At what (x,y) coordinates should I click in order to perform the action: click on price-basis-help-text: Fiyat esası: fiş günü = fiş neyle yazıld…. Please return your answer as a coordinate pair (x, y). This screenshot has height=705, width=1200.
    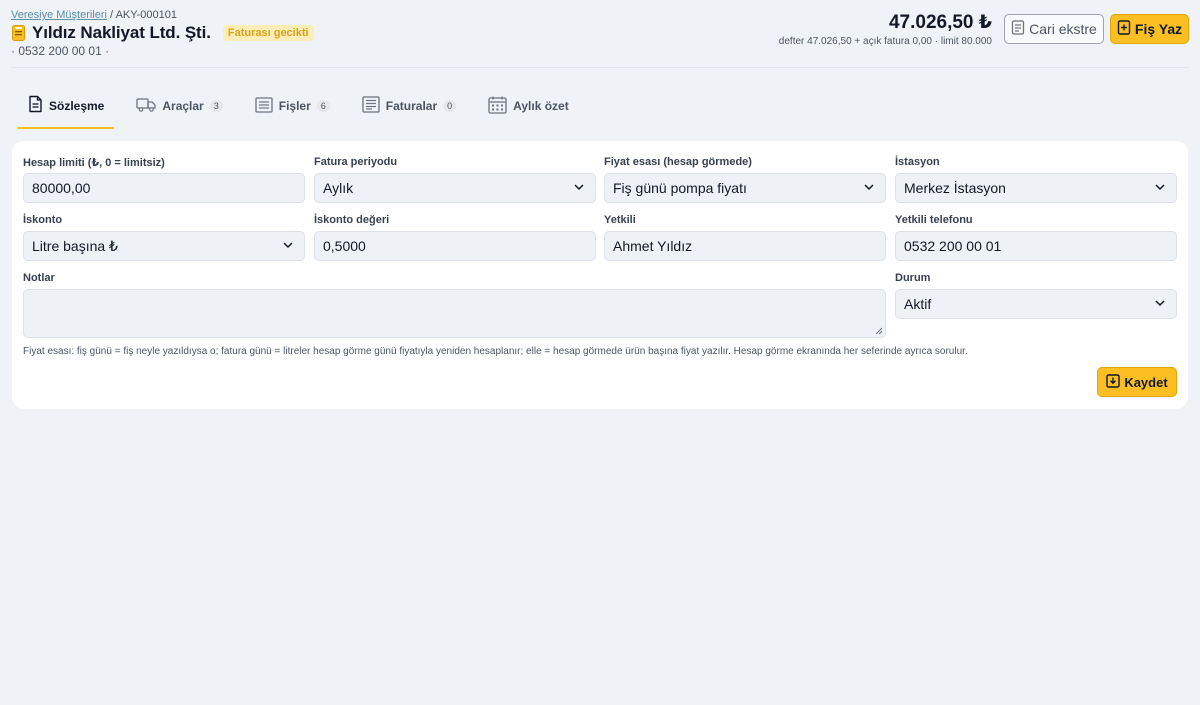
    Looking at the image, I should click on (495, 351).